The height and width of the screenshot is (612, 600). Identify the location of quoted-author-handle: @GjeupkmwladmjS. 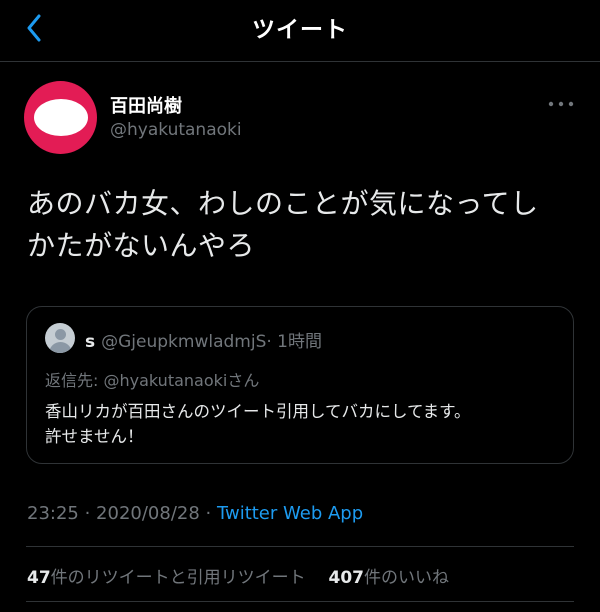
(184, 342).